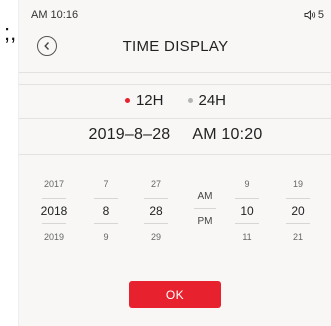 This screenshot has width=331, height=326. I want to click on ok-button: OK, so click(175, 294).